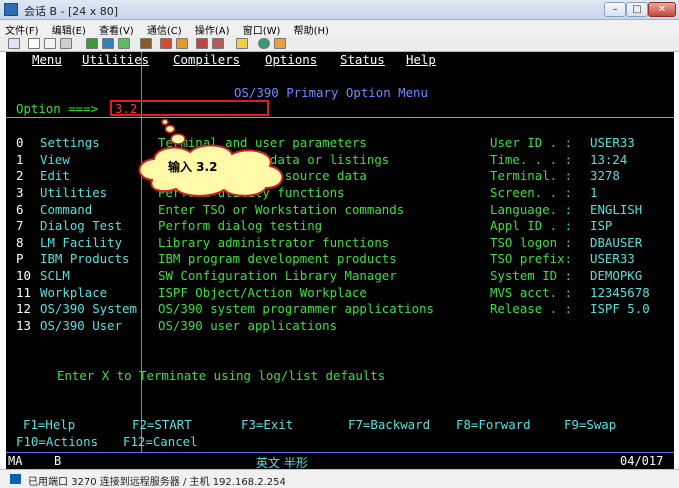 The image size is (679, 488). Describe the element at coordinates (20, 209) in the screenshot. I see `option-number: 6` at that location.